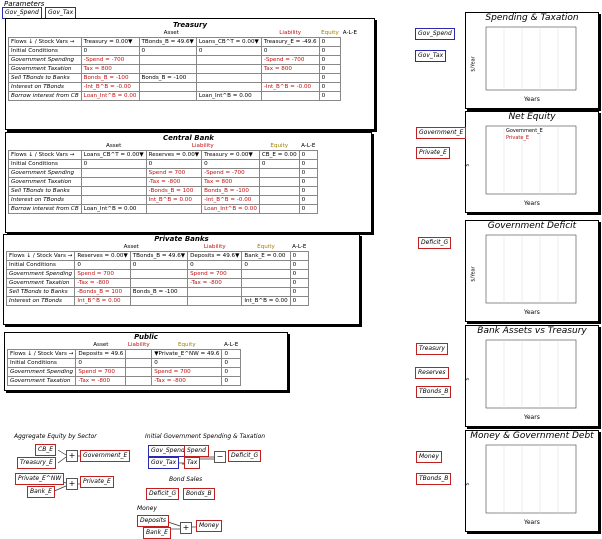  What do you see at coordinates (532, 271) in the screenshot?
I see `plot-panel: Government Deficit $/Year Years` at bounding box center [532, 271].